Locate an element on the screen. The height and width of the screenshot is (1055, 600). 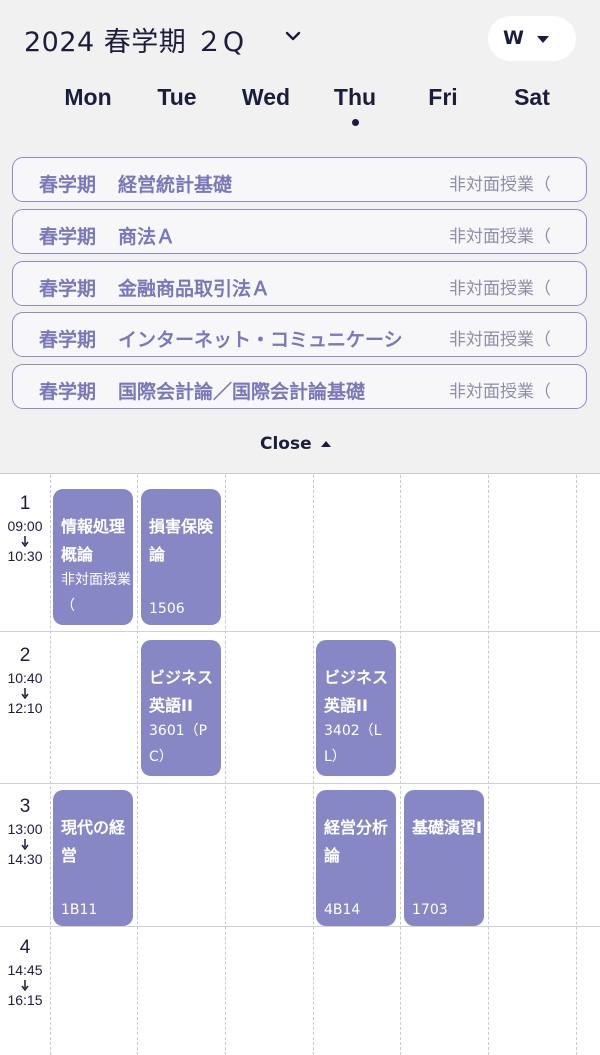
today-indicator-dot is located at coordinates (355, 122).